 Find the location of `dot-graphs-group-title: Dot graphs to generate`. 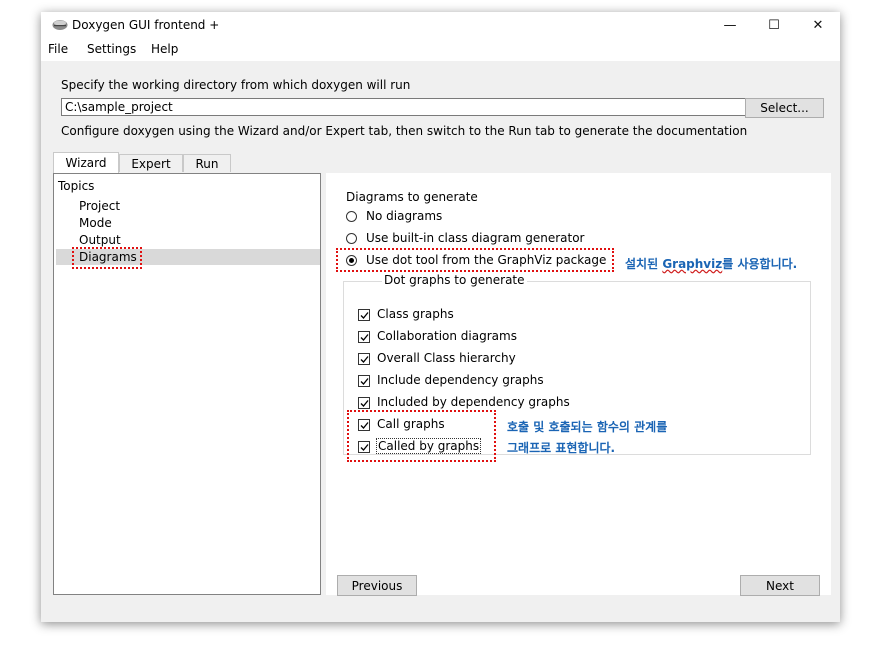

dot-graphs-group-title: Dot graphs to generate is located at coordinates (454, 280).